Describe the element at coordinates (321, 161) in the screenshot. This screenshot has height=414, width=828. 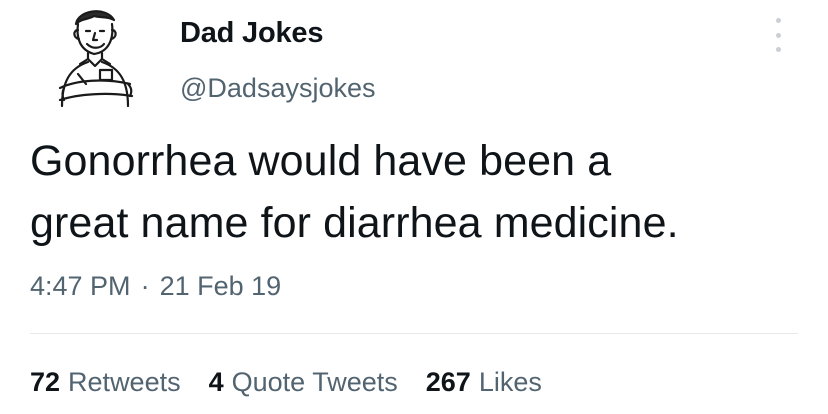
I see `tweet-text-line: Gonorrhea would have been a` at that location.